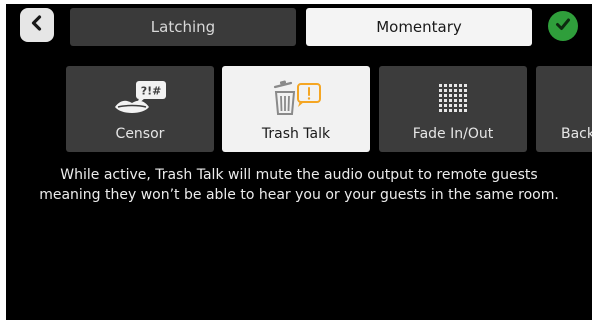 The width and height of the screenshot is (592, 320). I want to click on mode-momentary-label: Momentary, so click(419, 27).